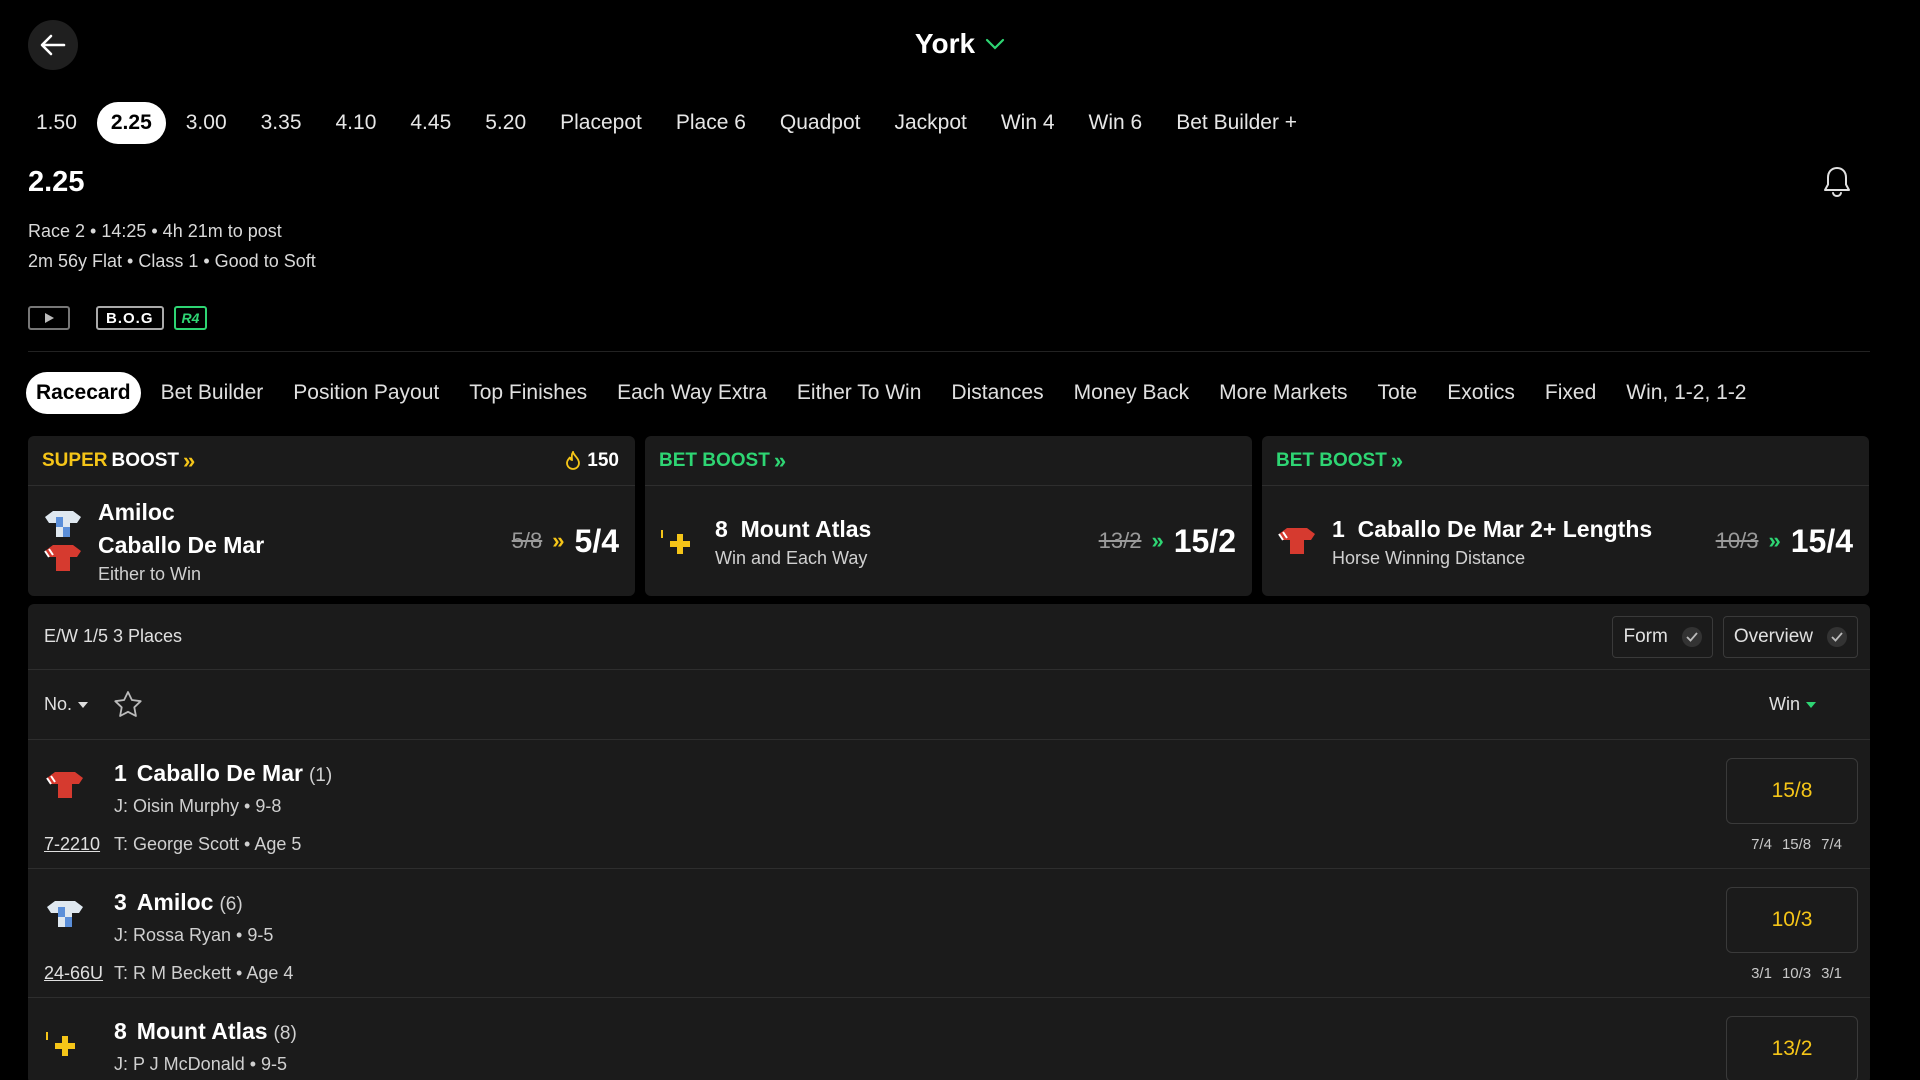 The width and height of the screenshot is (1920, 1080). I want to click on race-time-tab: 1.50, so click(56, 123).